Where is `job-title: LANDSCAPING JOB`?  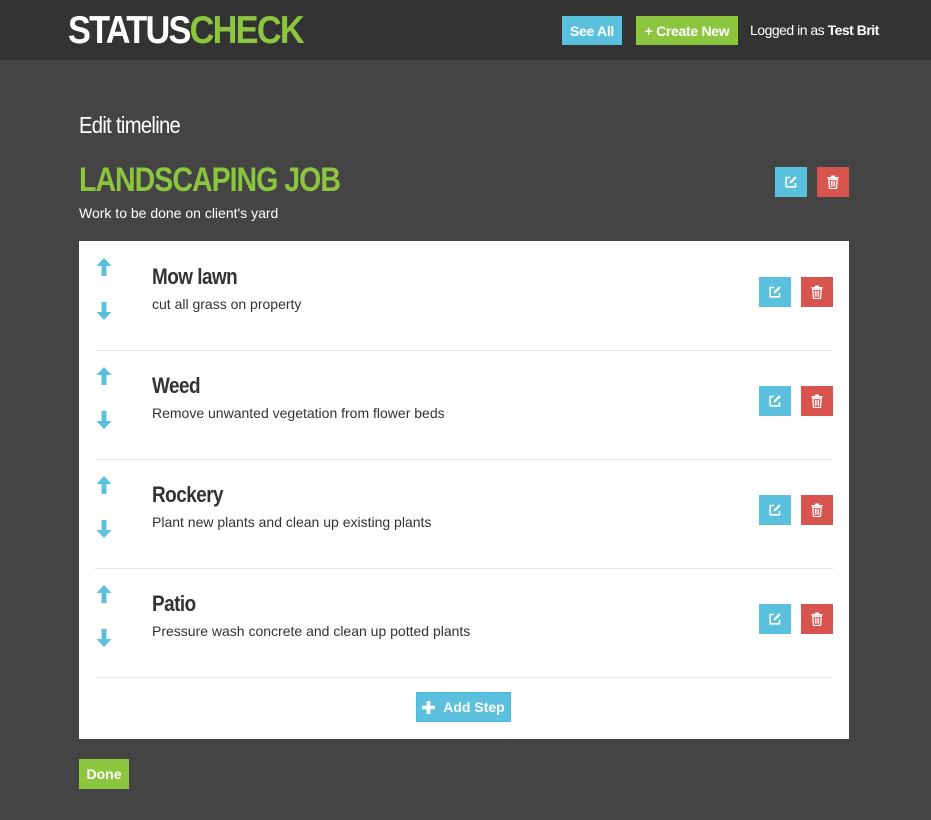
job-title: LANDSCAPING JOB is located at coordinates (210, 180).